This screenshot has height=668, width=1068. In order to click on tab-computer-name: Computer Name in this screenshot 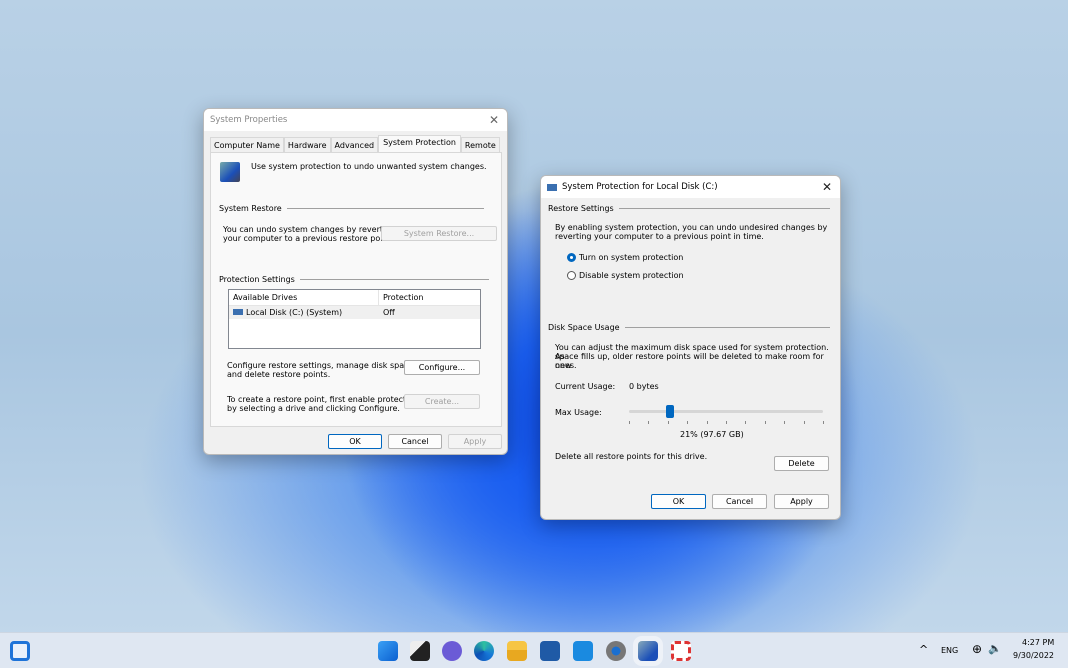, I will do `click(247, 145)`.